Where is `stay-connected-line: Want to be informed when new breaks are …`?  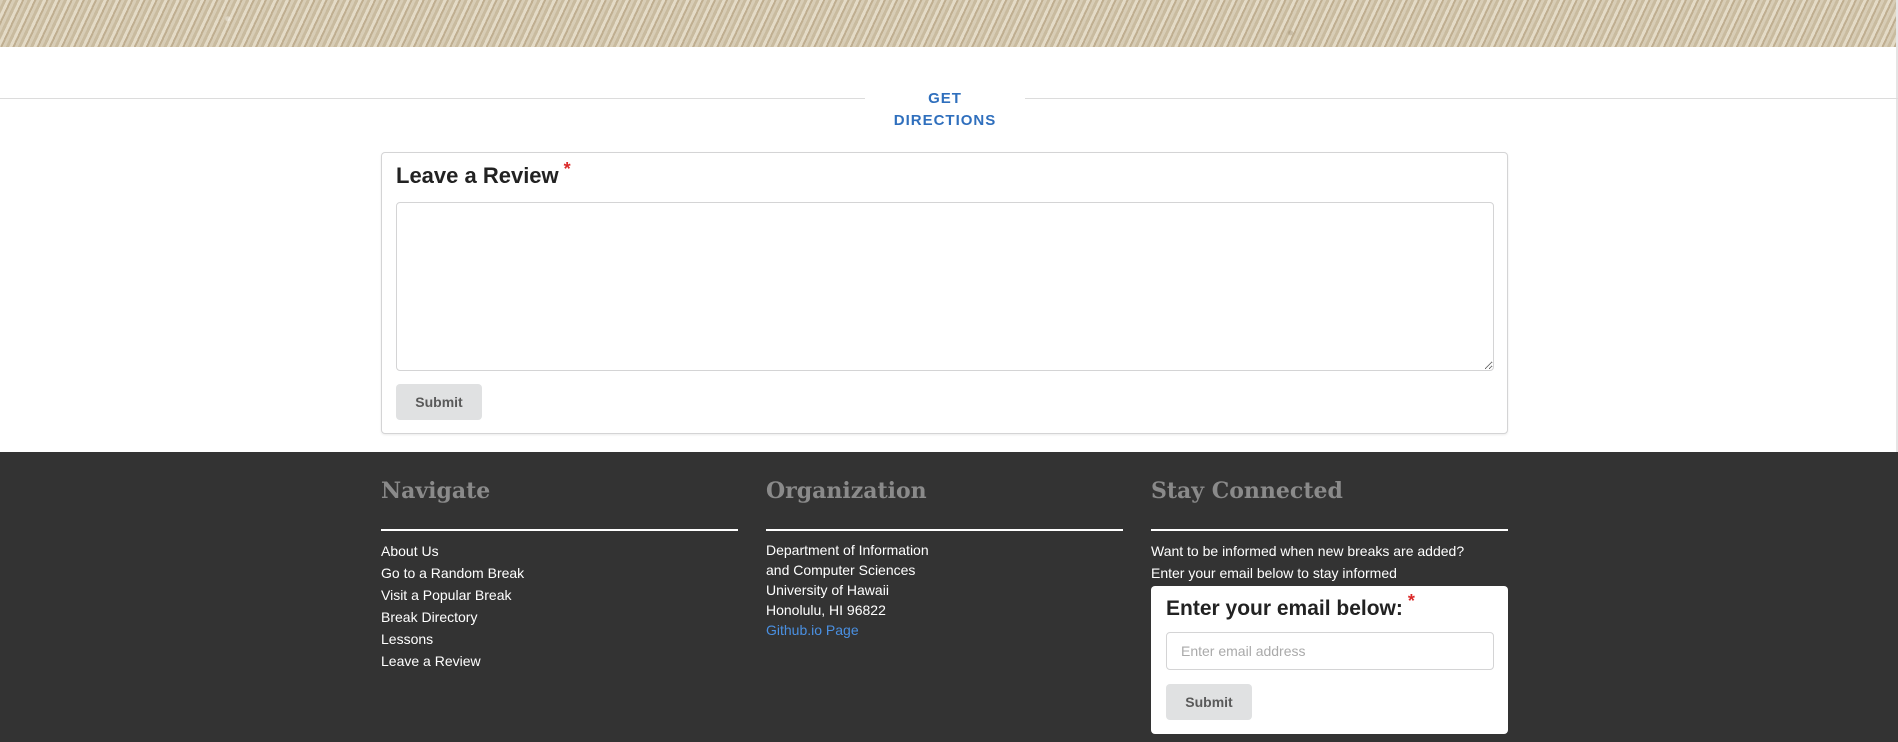 stay-connected-line: Want to be informed when new breaks are … is located at coordinates (1308, 551).